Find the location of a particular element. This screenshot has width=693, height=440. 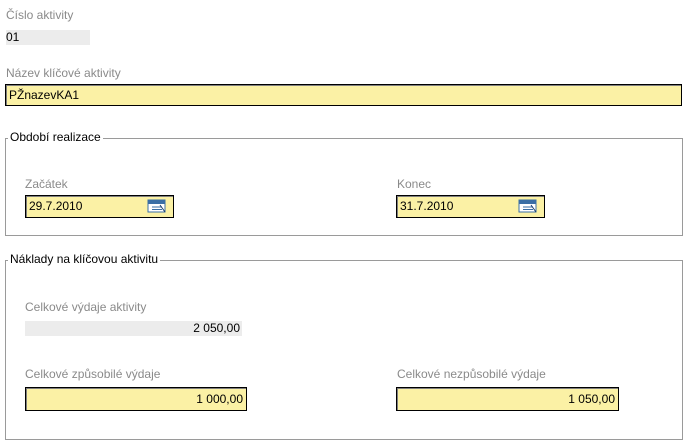

eligible-costs-label: Celkové způsobilé výdaje is located at coordinates (93, 374).